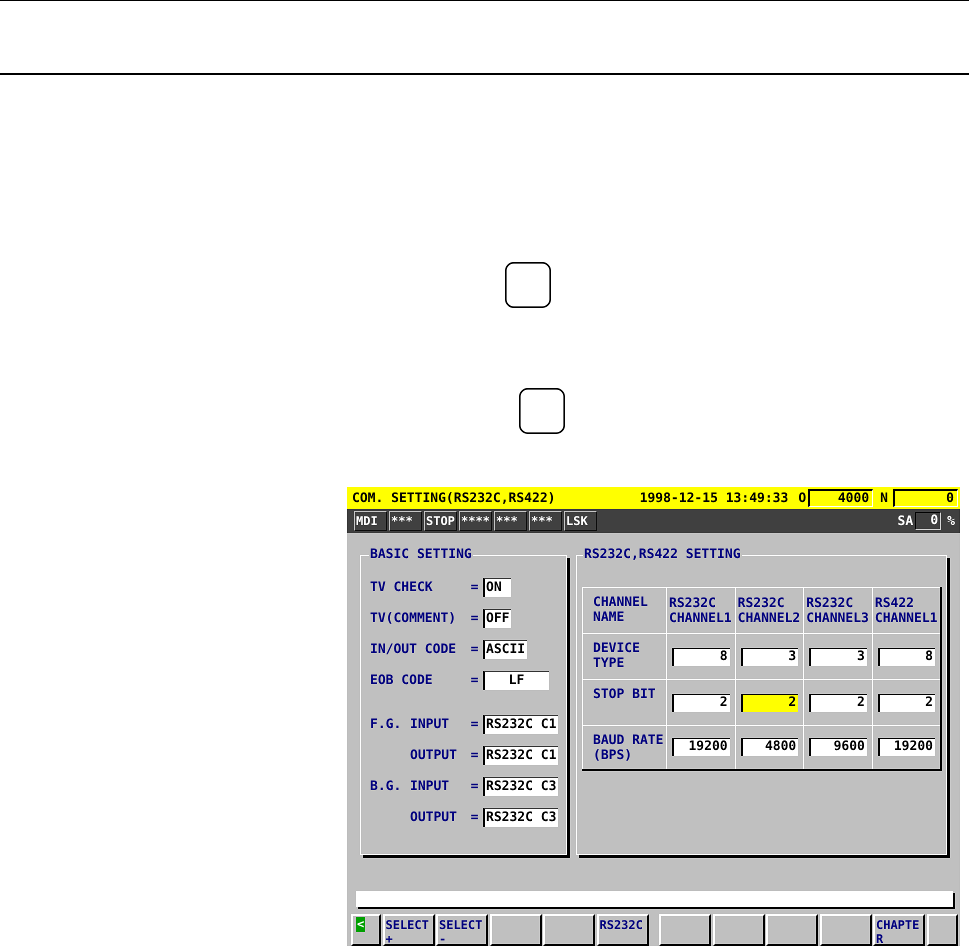  Describe the element at coordinates (838, 747) in the screenshot. I see `setting-field: 9600` at that location.